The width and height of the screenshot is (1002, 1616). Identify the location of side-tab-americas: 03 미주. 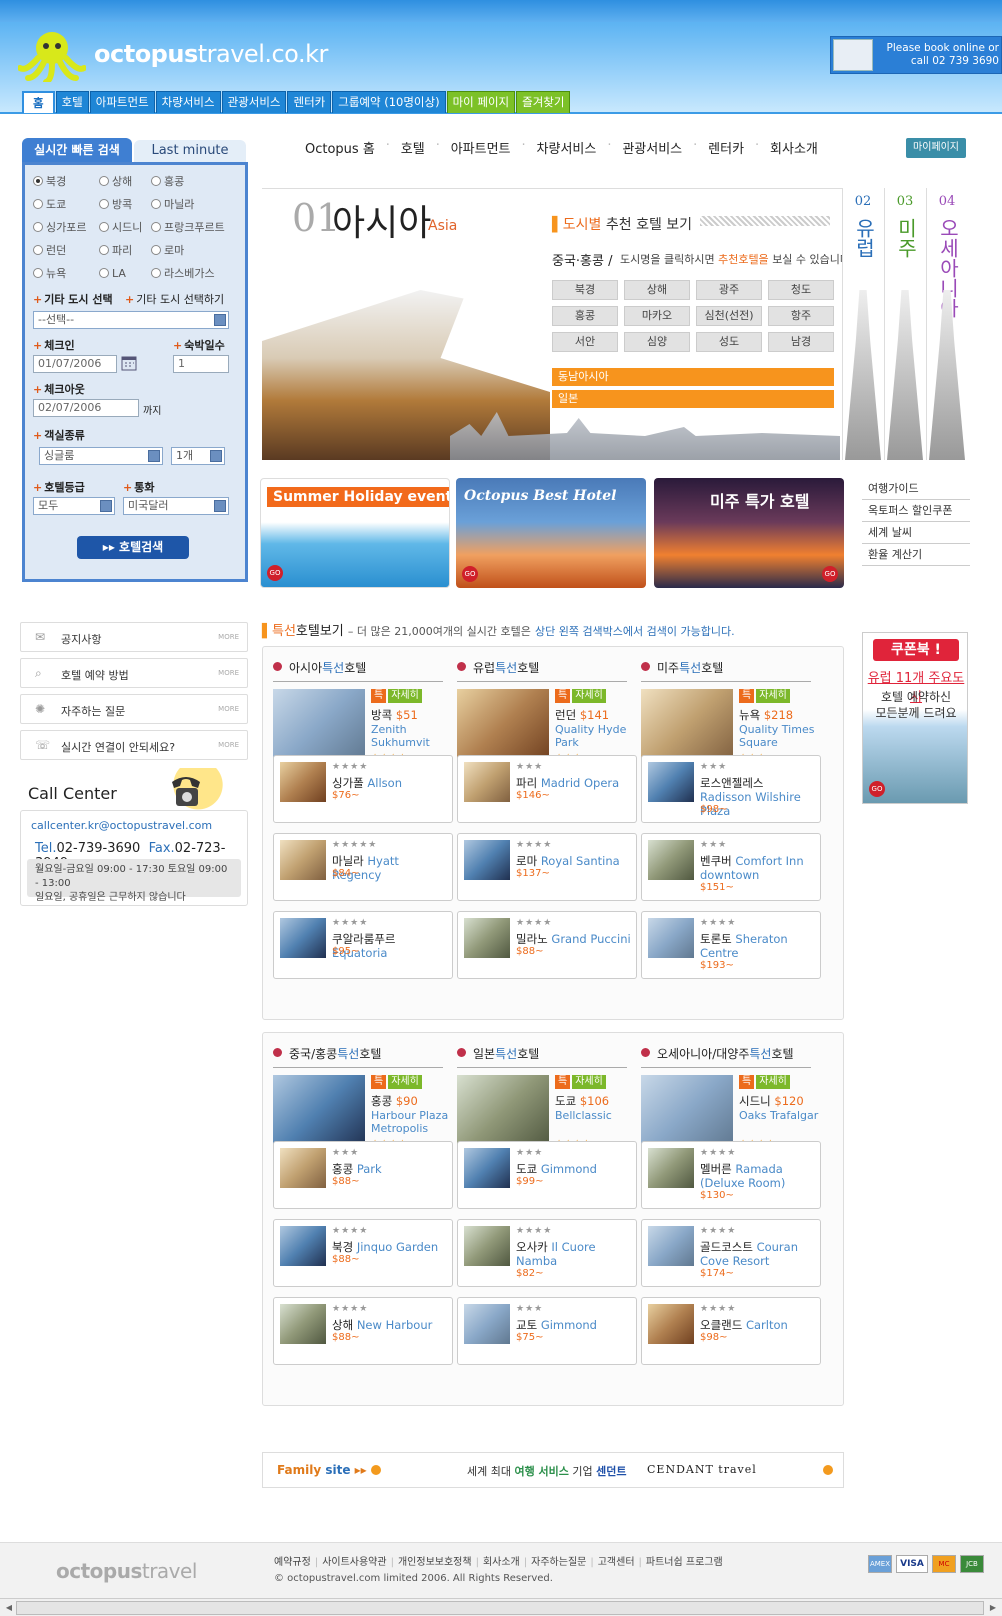
(904, 324).